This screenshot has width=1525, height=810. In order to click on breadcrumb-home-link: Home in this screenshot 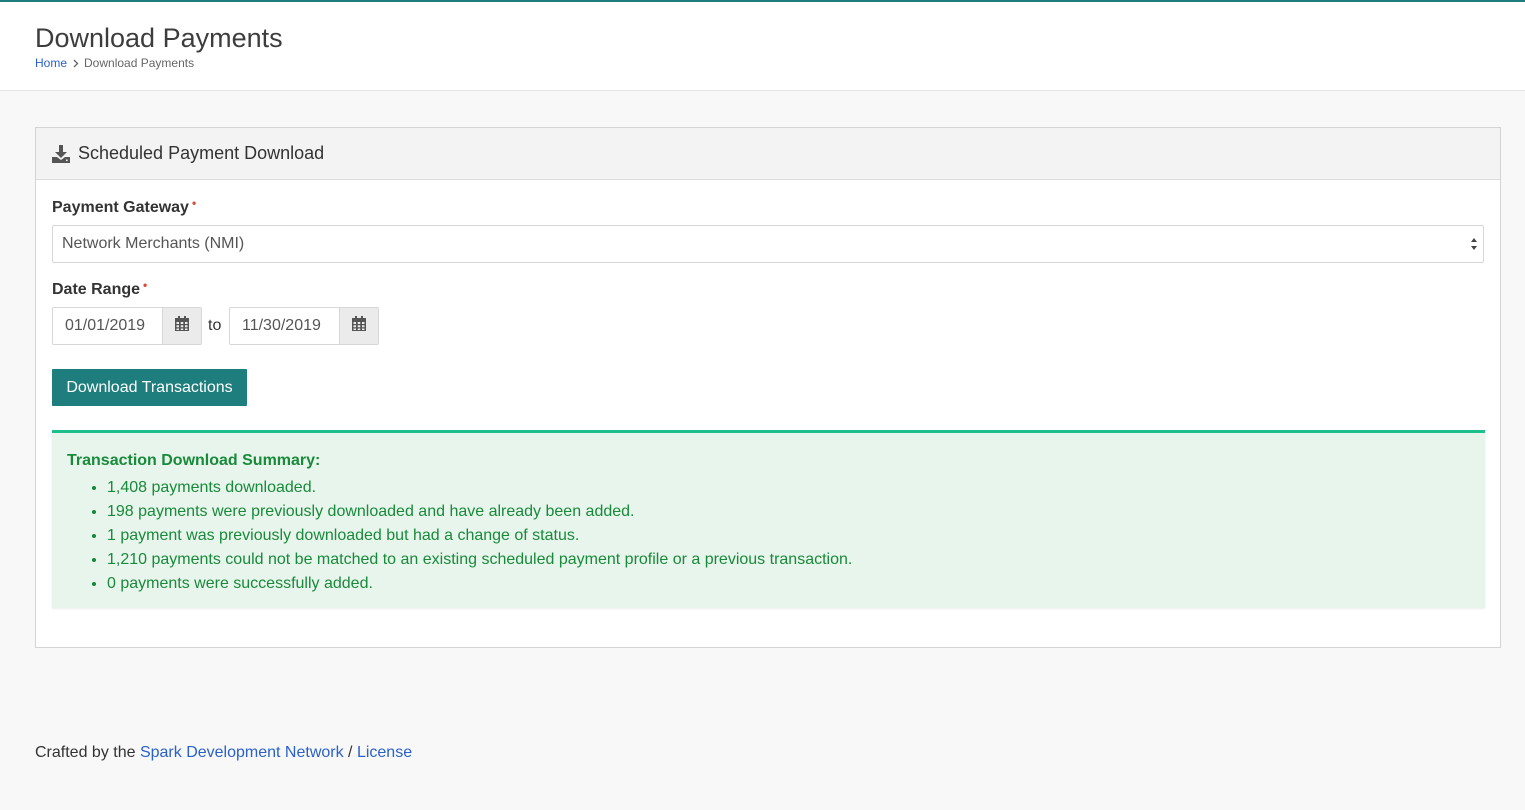, I will do `click(51, 63)`.